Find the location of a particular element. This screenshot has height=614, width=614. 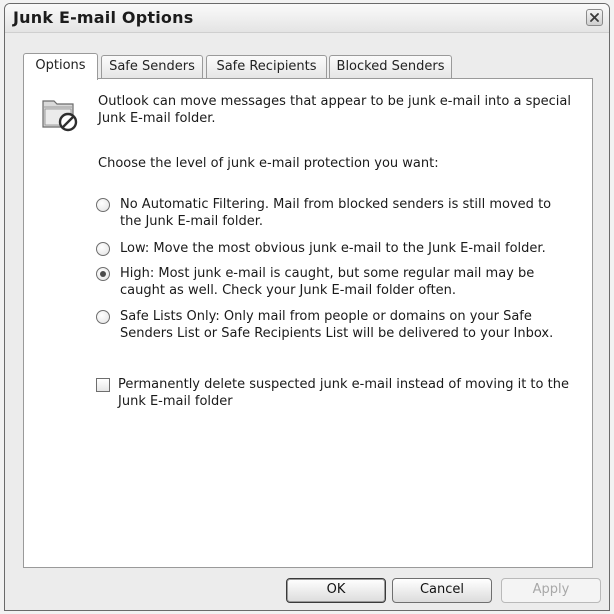

tab-safe-senders-label: Safe Senders is located at coordinates (152, 66).